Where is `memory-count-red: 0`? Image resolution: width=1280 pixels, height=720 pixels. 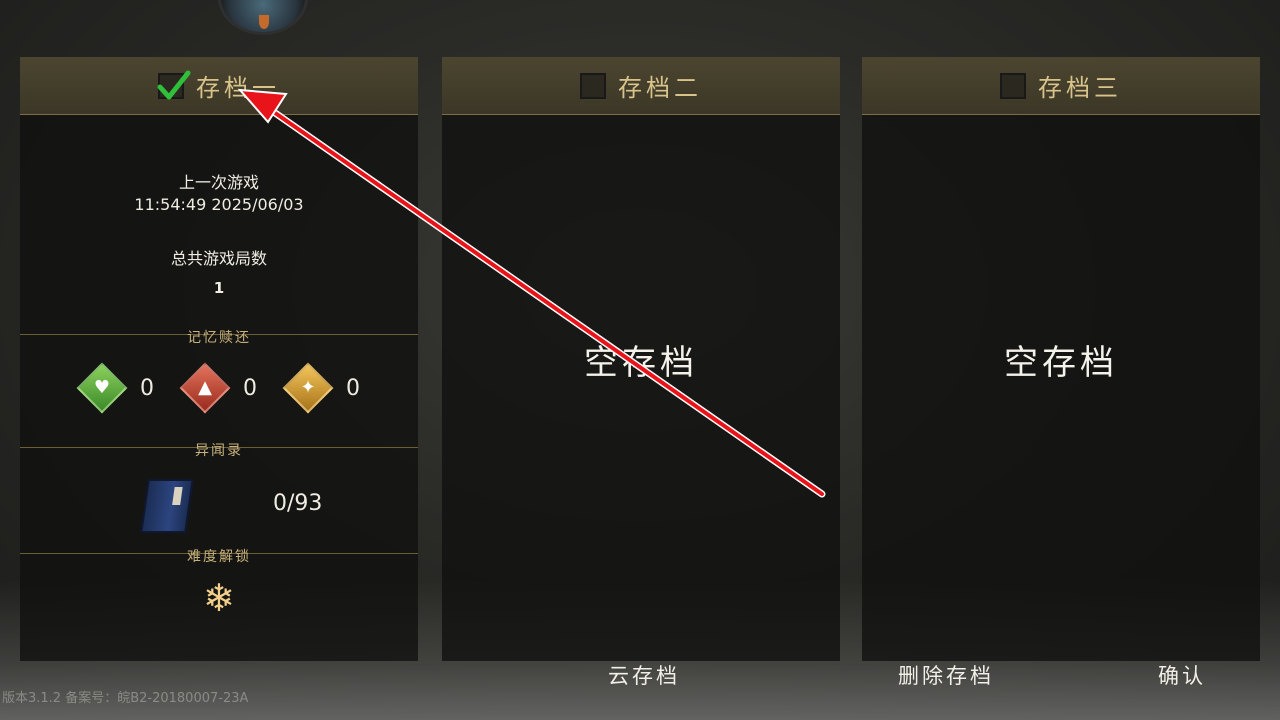
memory-count-red: 0 is located at coordinates (250, 388).